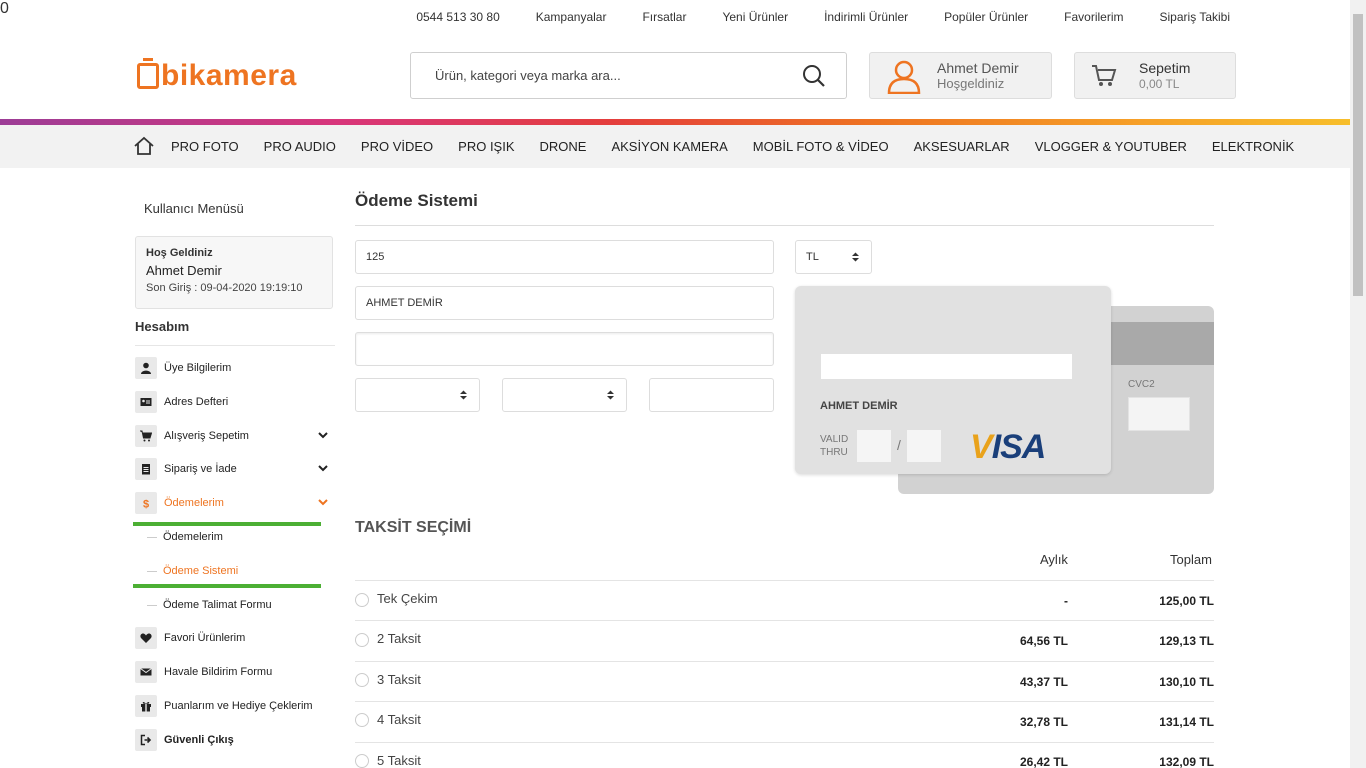 The height and width of the screenshot is (768, 1366). What do you see at coordinates (227, 524) in the screenshot?
I see `active-indicator` at bounding box center [227, 524].